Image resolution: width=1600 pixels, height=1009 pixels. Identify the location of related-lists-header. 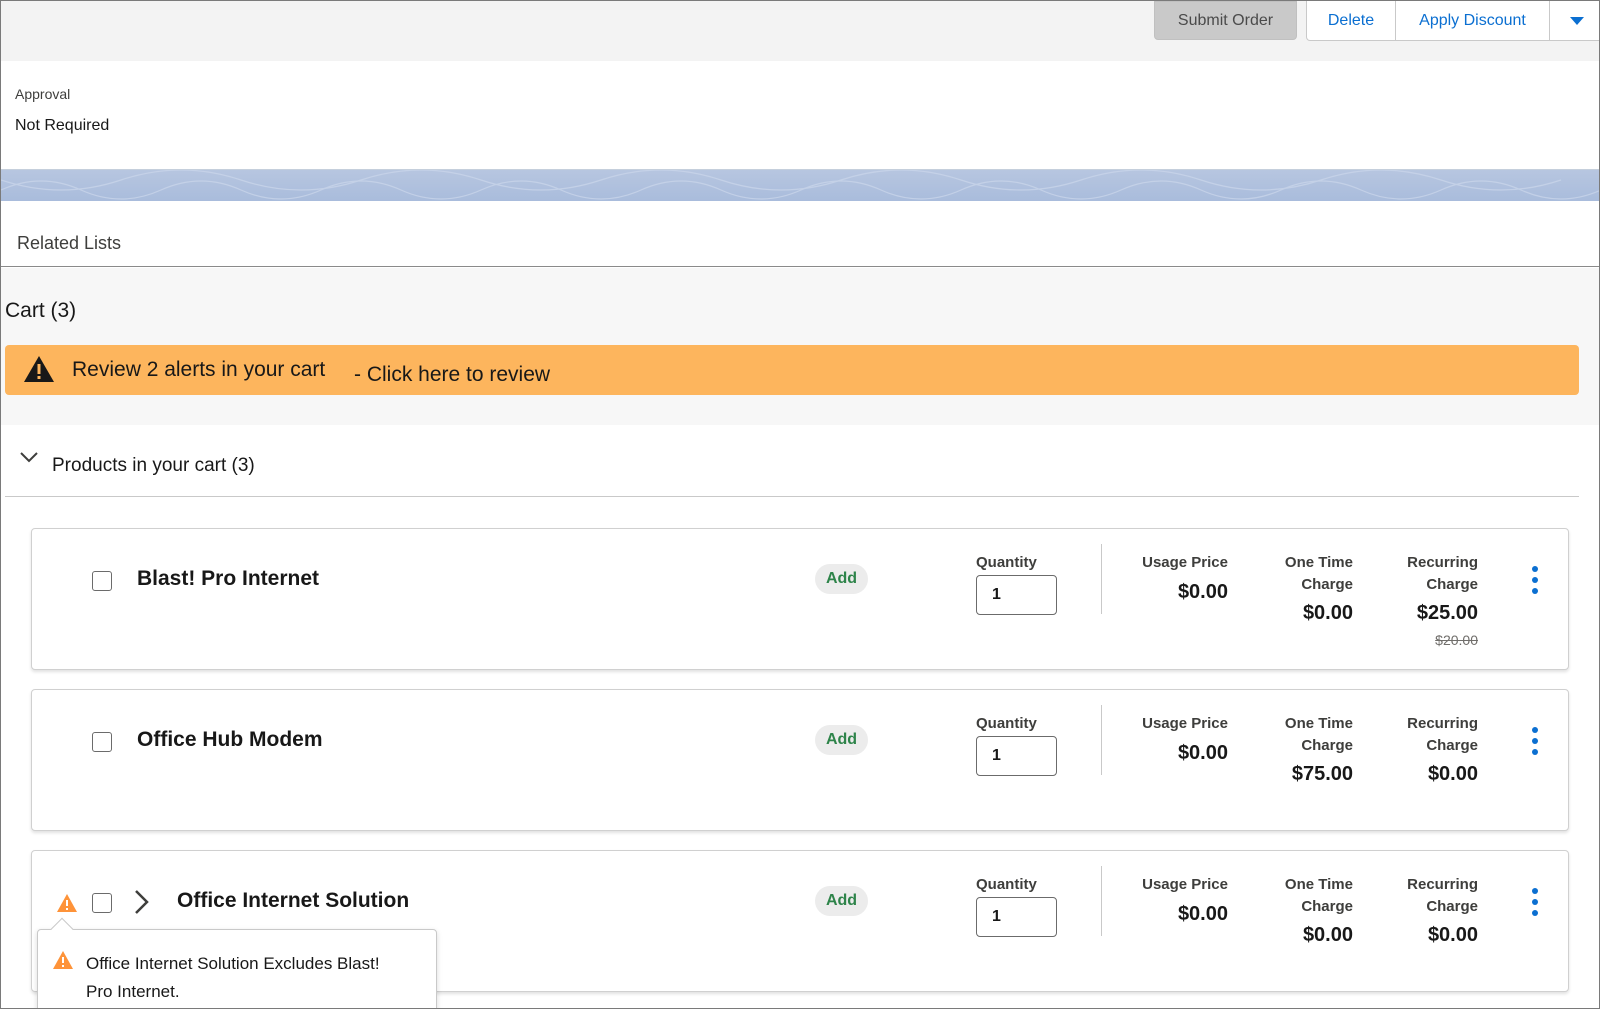
(800, 234).